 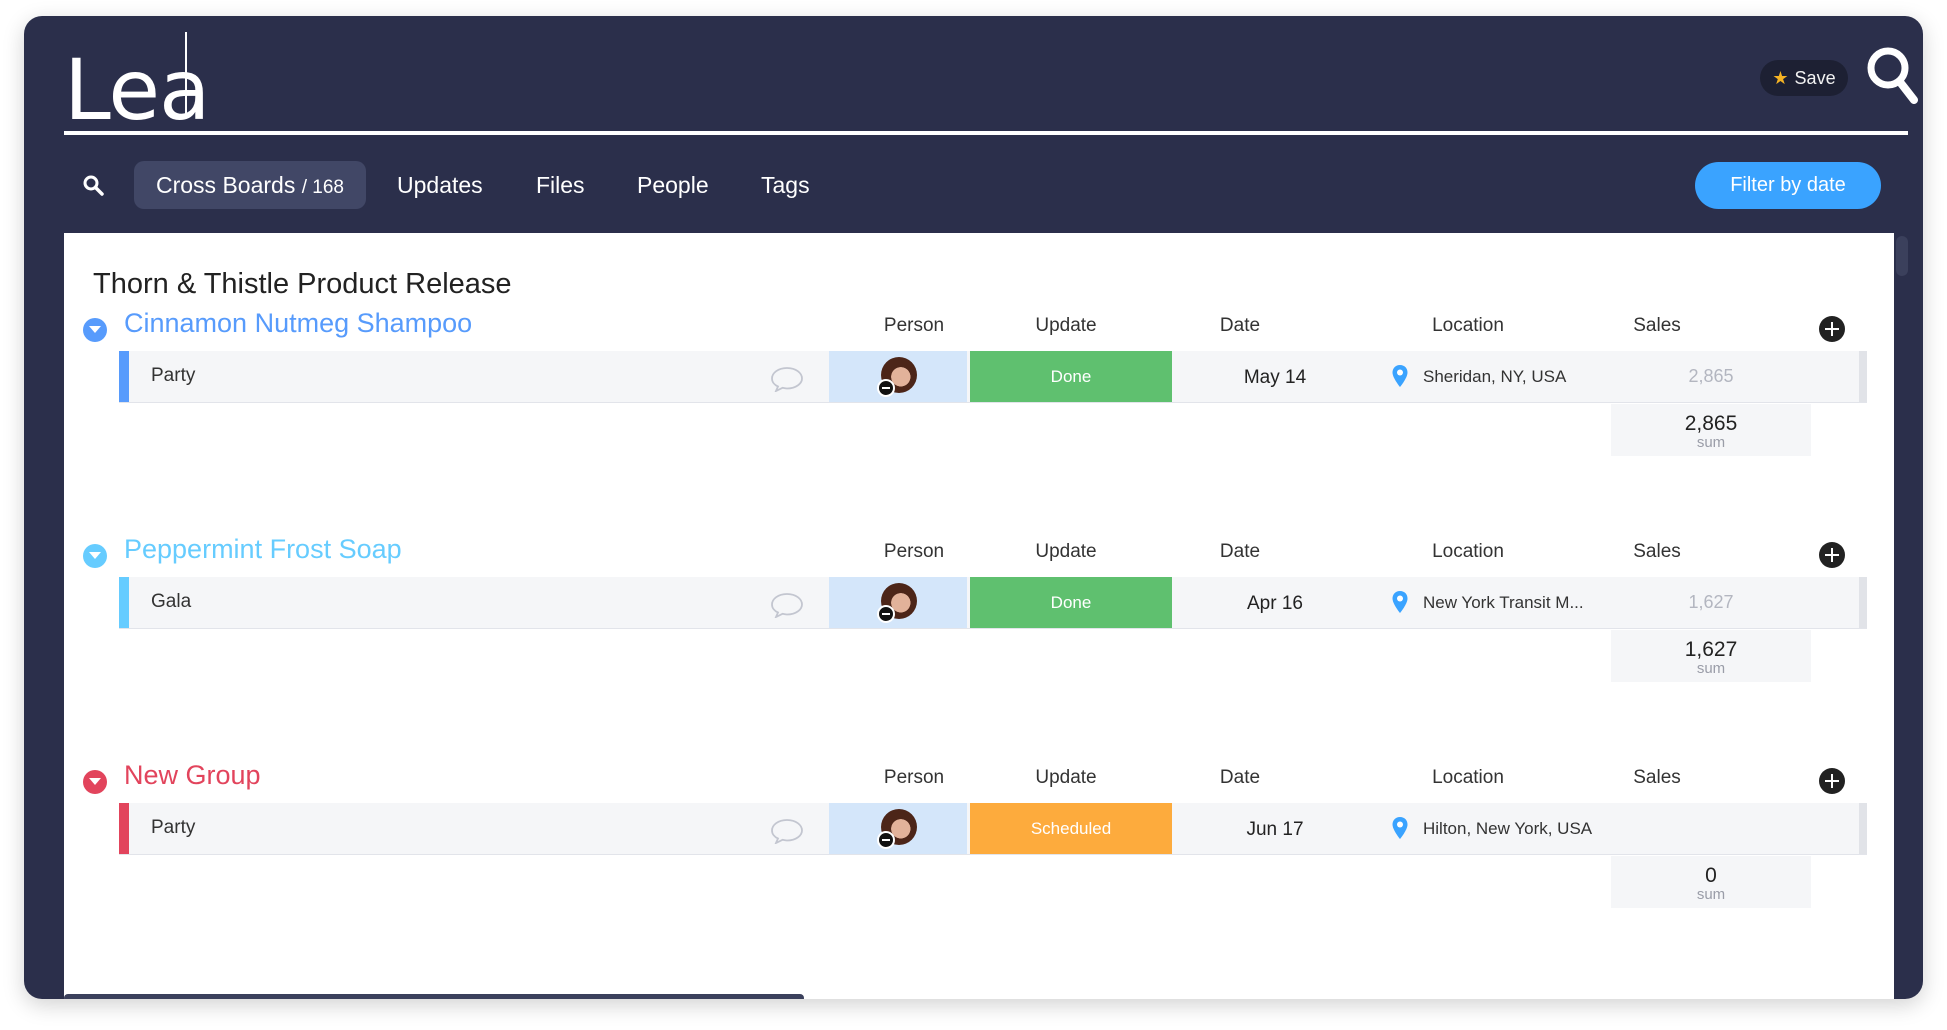 I want to click on group-title: New Group, so click(x=192, y=775).